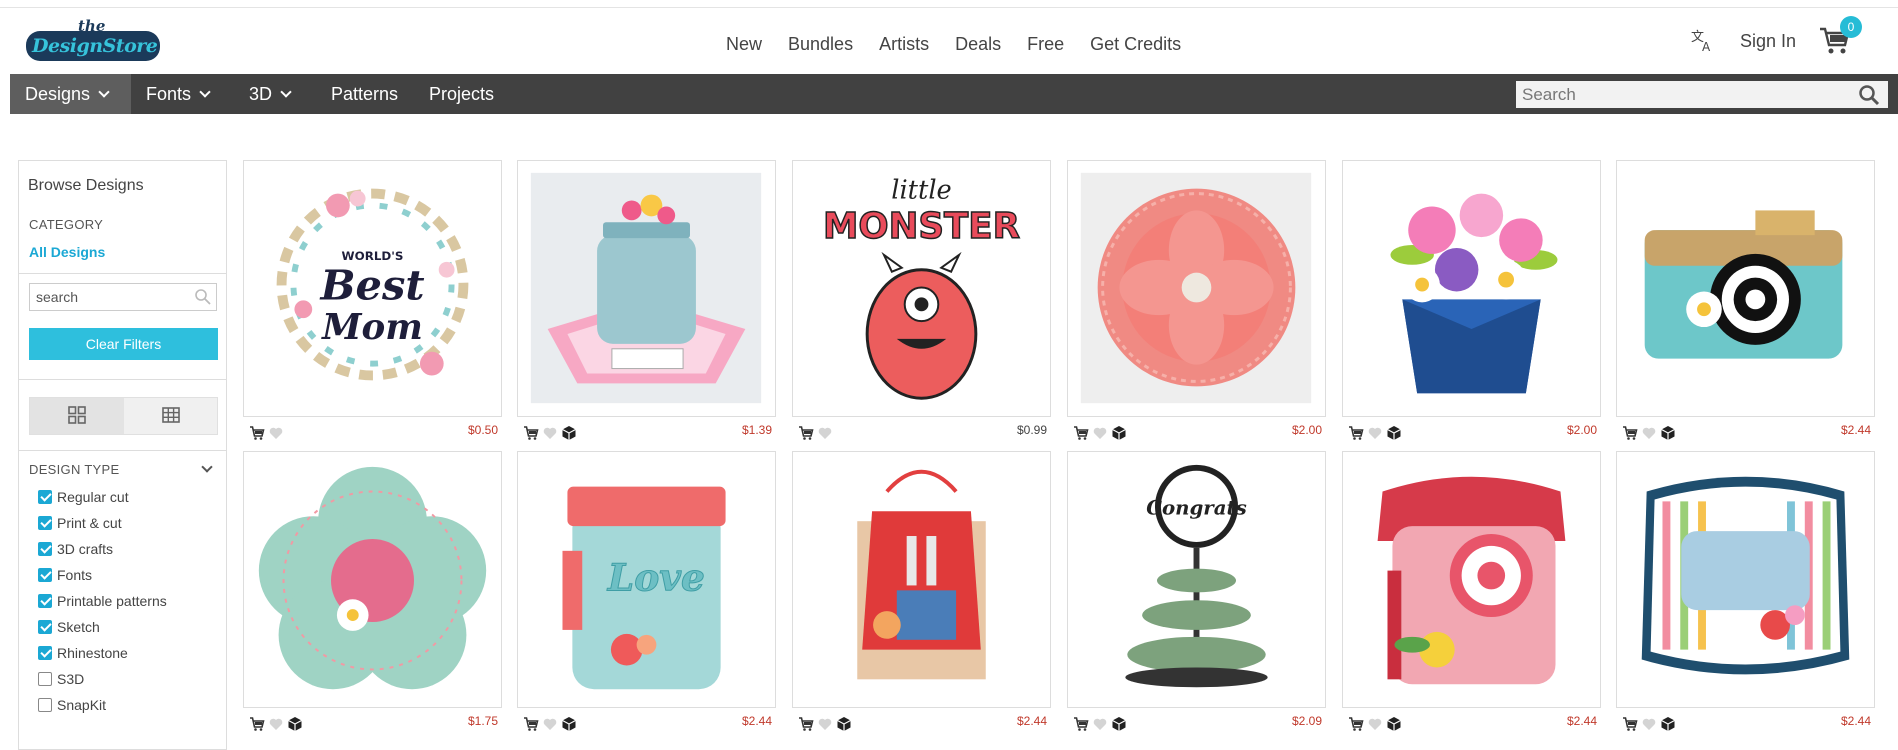  Describe the element at coordinates (70, 94) in the screenshot. I see `cat-designs: Designs` at that location.